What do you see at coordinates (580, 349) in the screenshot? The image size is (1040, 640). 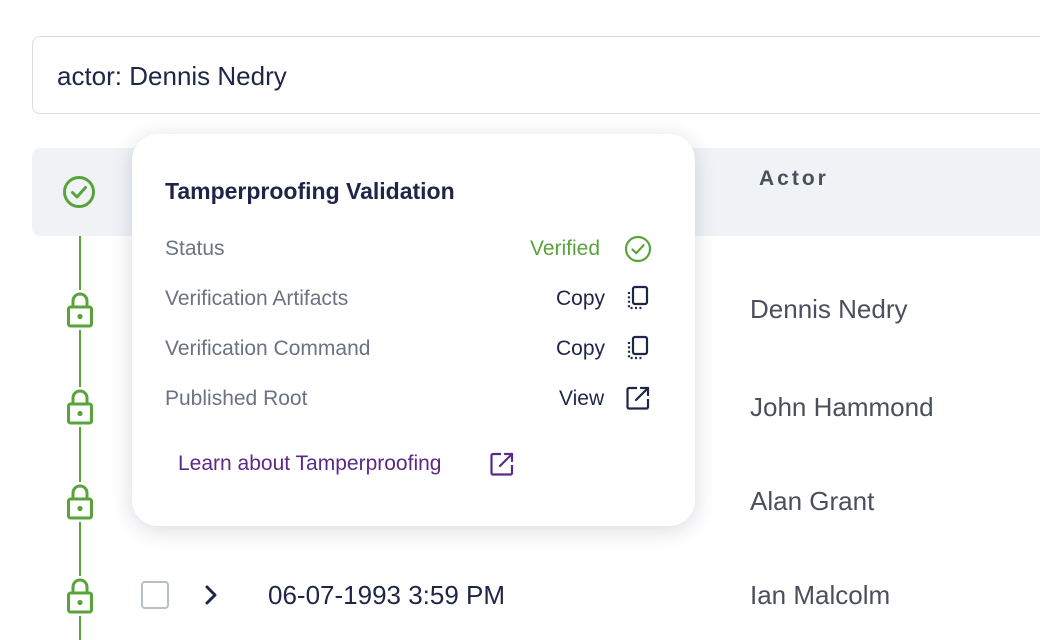 I see `copy-command-button: Copy` at bounding box center [580, 349].